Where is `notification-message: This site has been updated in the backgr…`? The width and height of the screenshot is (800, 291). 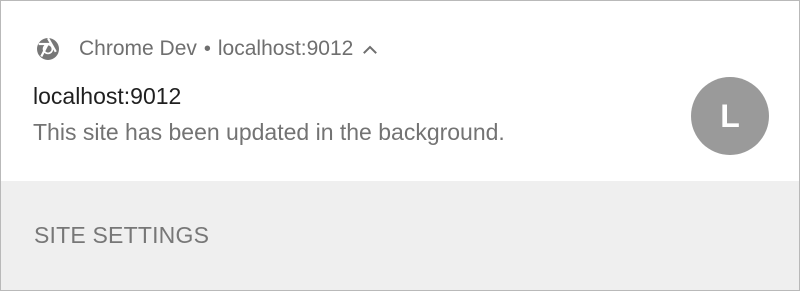
notification-message: This site has been updated in the backgr… is located at coordinates (269, 132).